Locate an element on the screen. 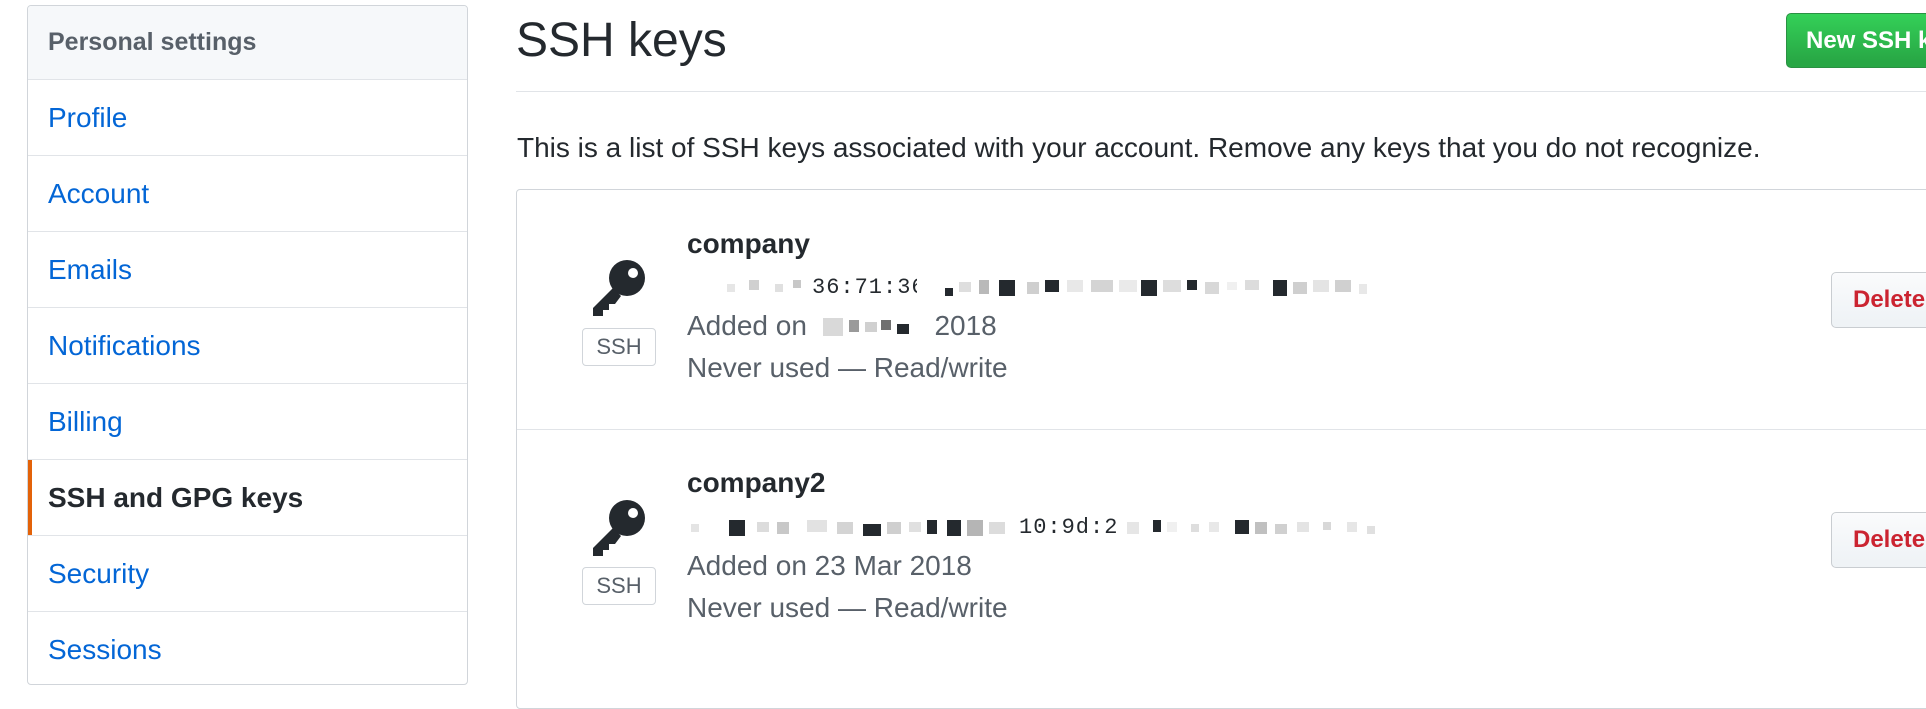 The width and height of the screenshot is (1926, 709). key-title: company2 is located at coordinates (756, 482).